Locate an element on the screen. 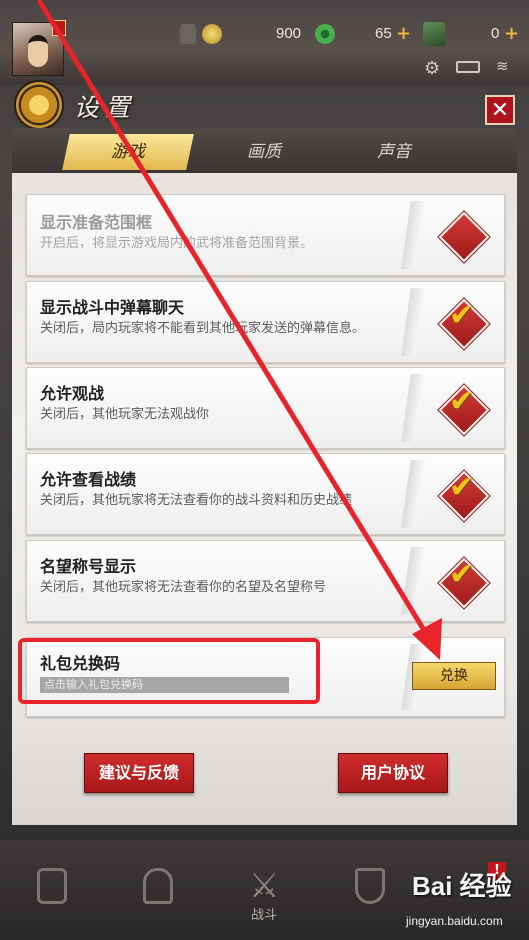  tab-sound-label: 声音 is located at coordinates (394, 152).